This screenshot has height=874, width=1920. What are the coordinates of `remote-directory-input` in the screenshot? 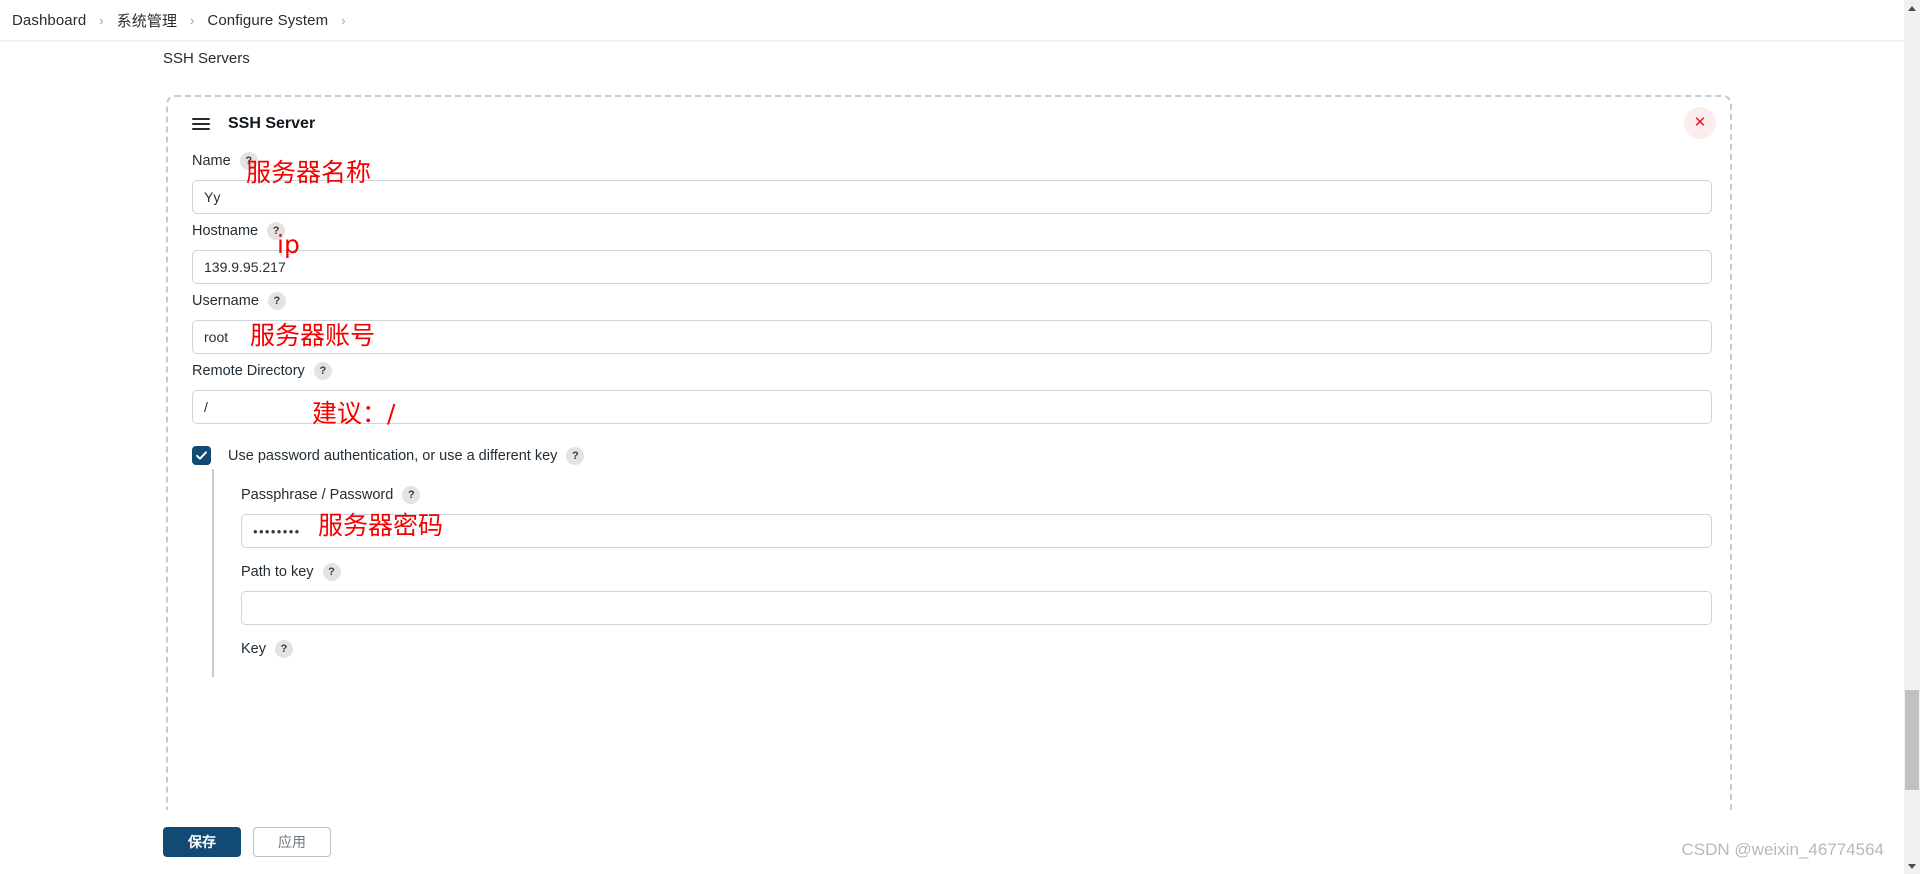 It's located at (952, 407).